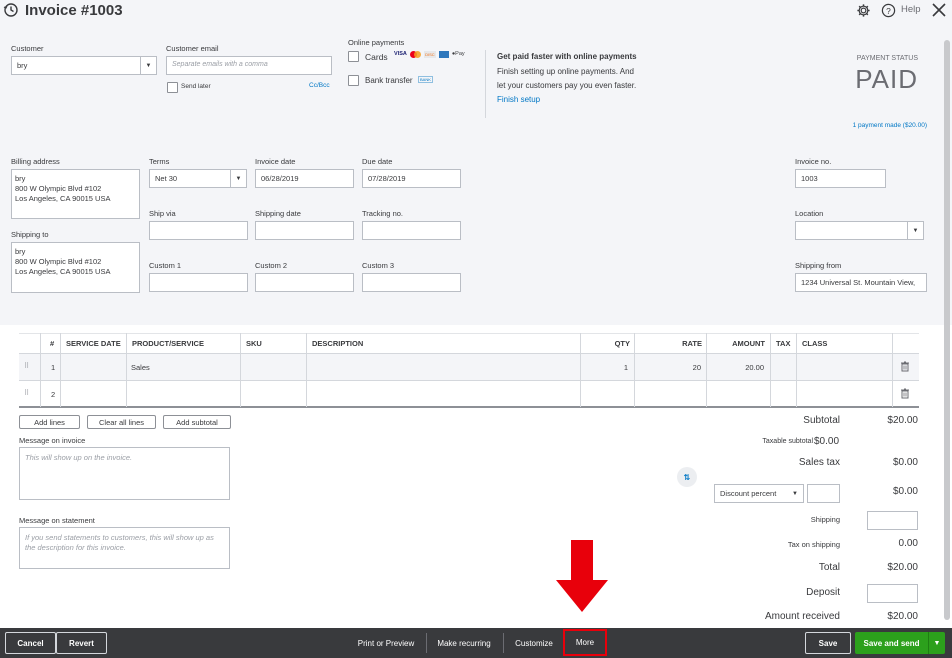  Describe the element at coordinates (609, 367) in the screenshot. I see `row-qty: 1` at that location.